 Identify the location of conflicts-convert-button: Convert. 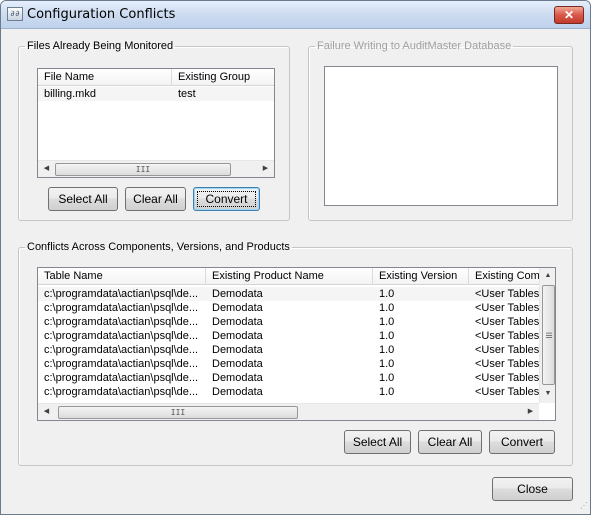
(522, 442).